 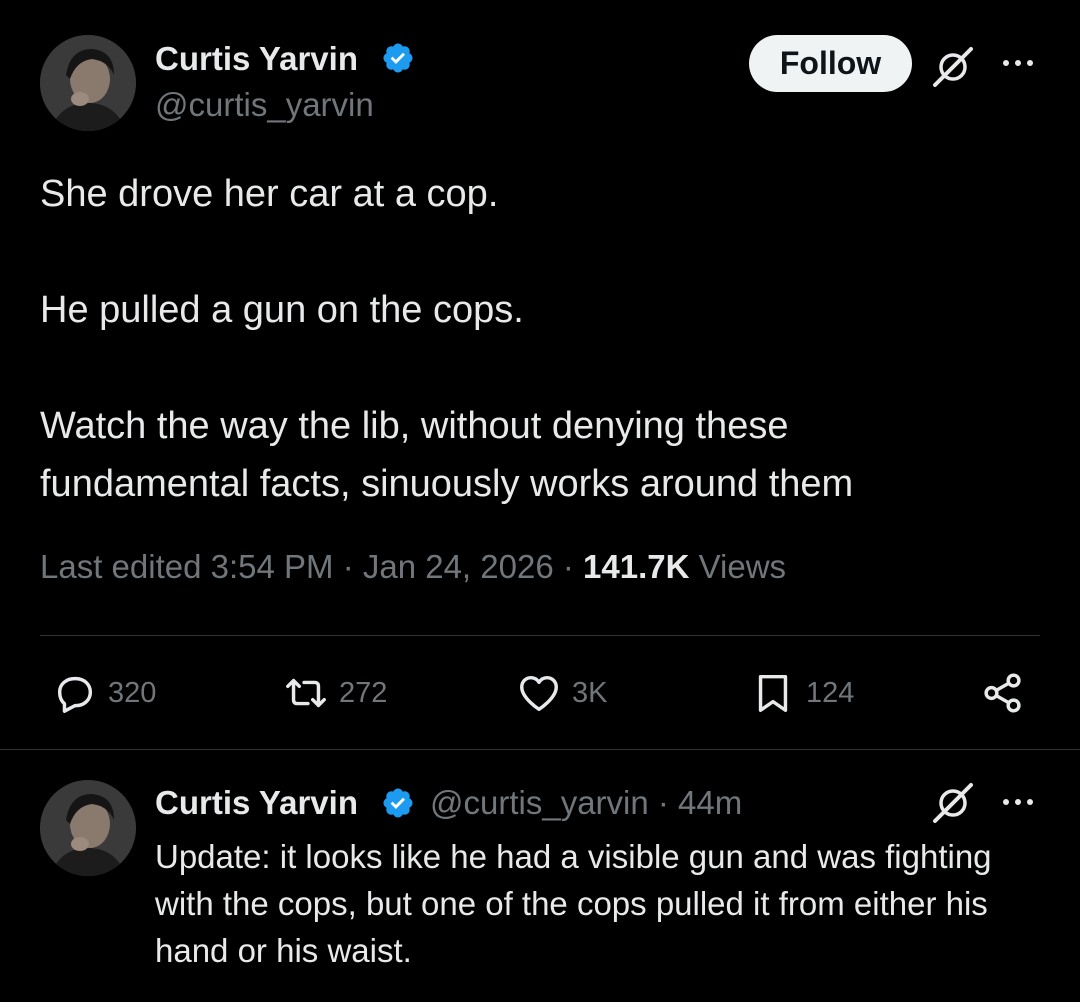 What do you see at coordinates (264, 105) in the screenshot?
I see `author-handle: @curtis_yarvin` at bounding box center [264, 105].